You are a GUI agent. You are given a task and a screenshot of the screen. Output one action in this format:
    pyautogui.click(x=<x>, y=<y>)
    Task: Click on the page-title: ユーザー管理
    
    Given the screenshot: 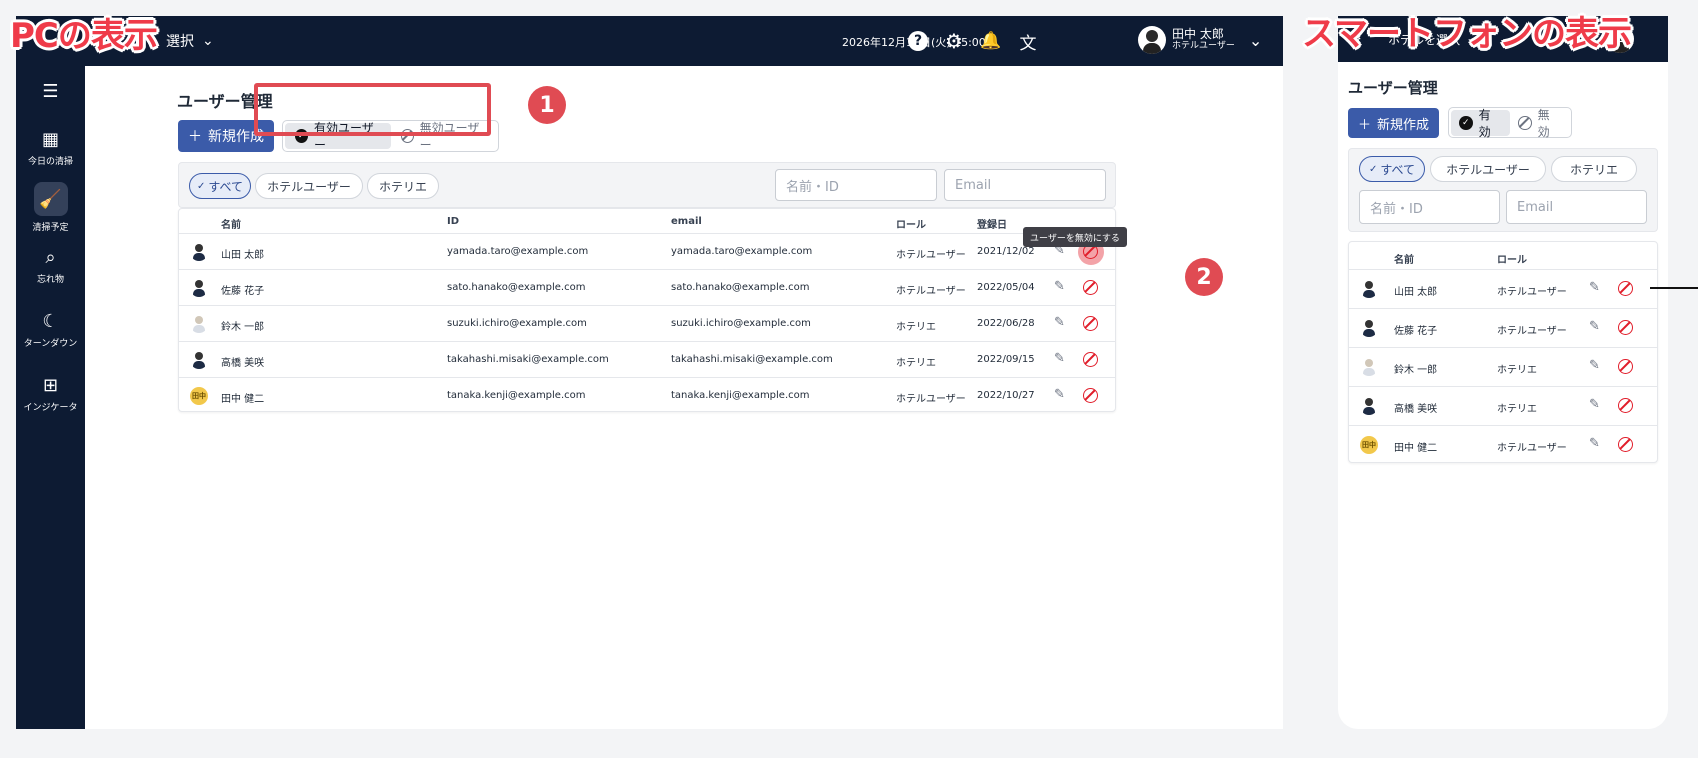 What is the action you would take?
    pyautogui.click(x=1393, y=88)
    